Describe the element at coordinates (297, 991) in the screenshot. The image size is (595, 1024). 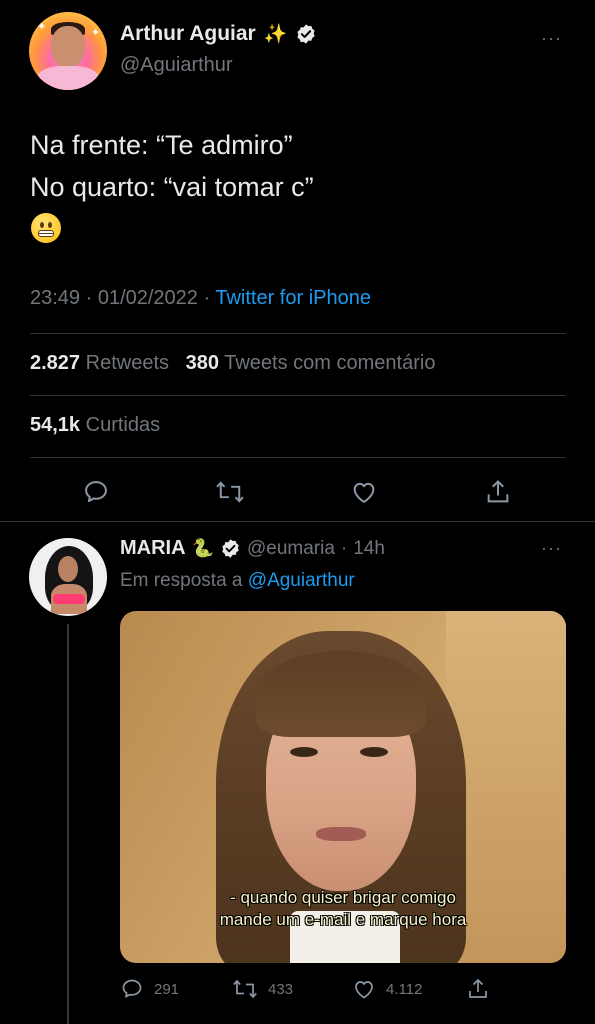
I see `reply-action-bar: 291 433 4.112` at that location.